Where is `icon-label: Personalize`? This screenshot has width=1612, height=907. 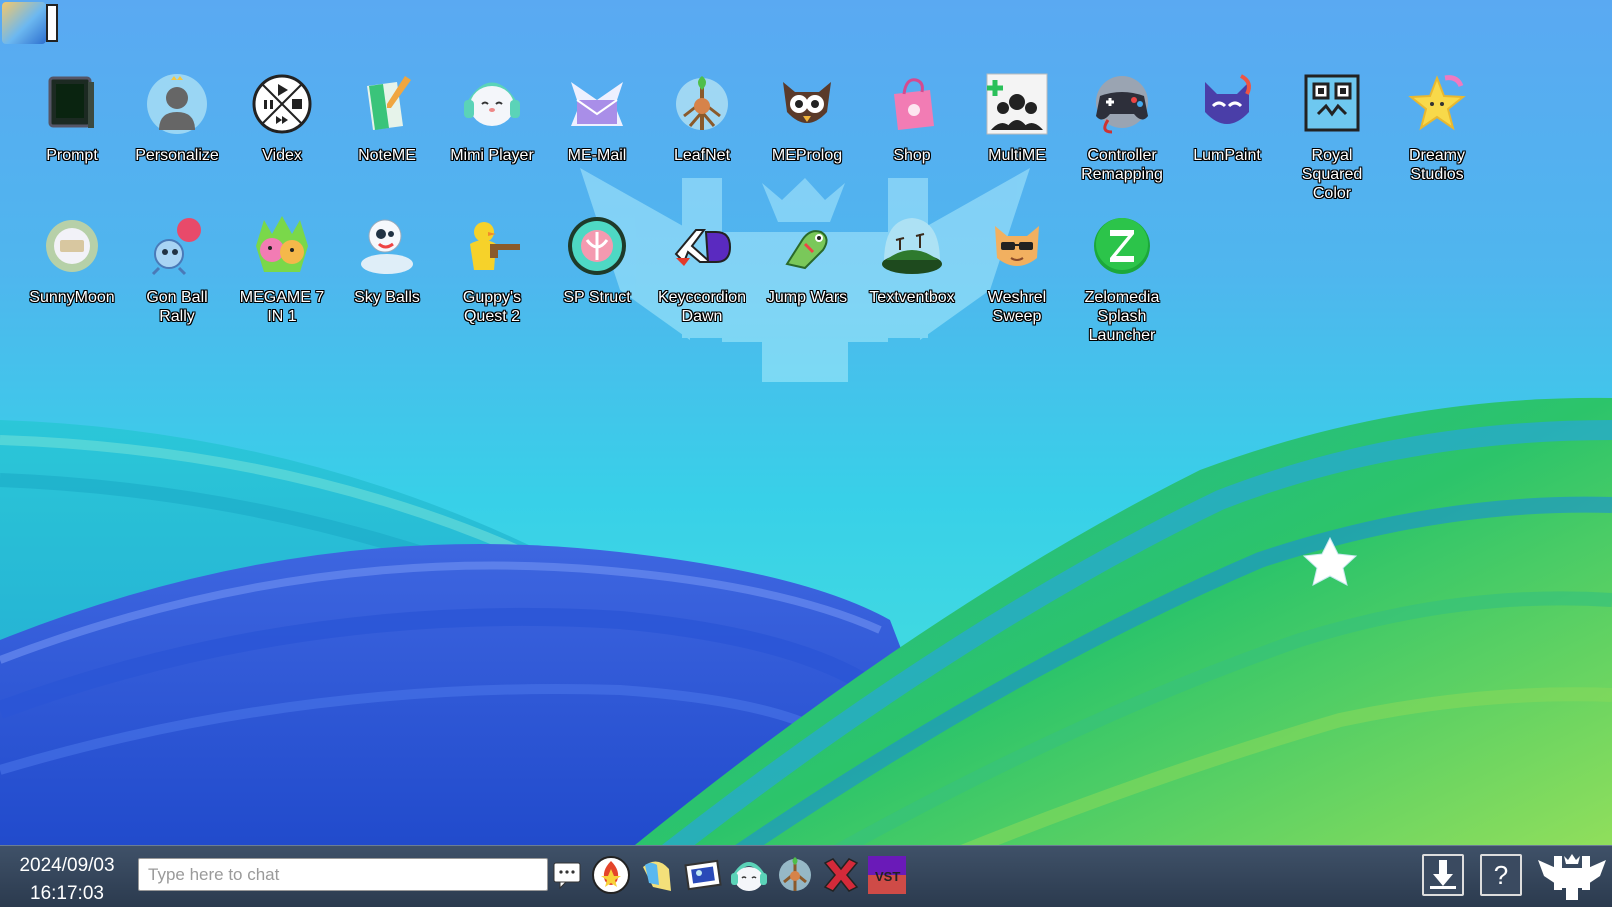 icon-label: Personalize is located at coordinates (177, 155).